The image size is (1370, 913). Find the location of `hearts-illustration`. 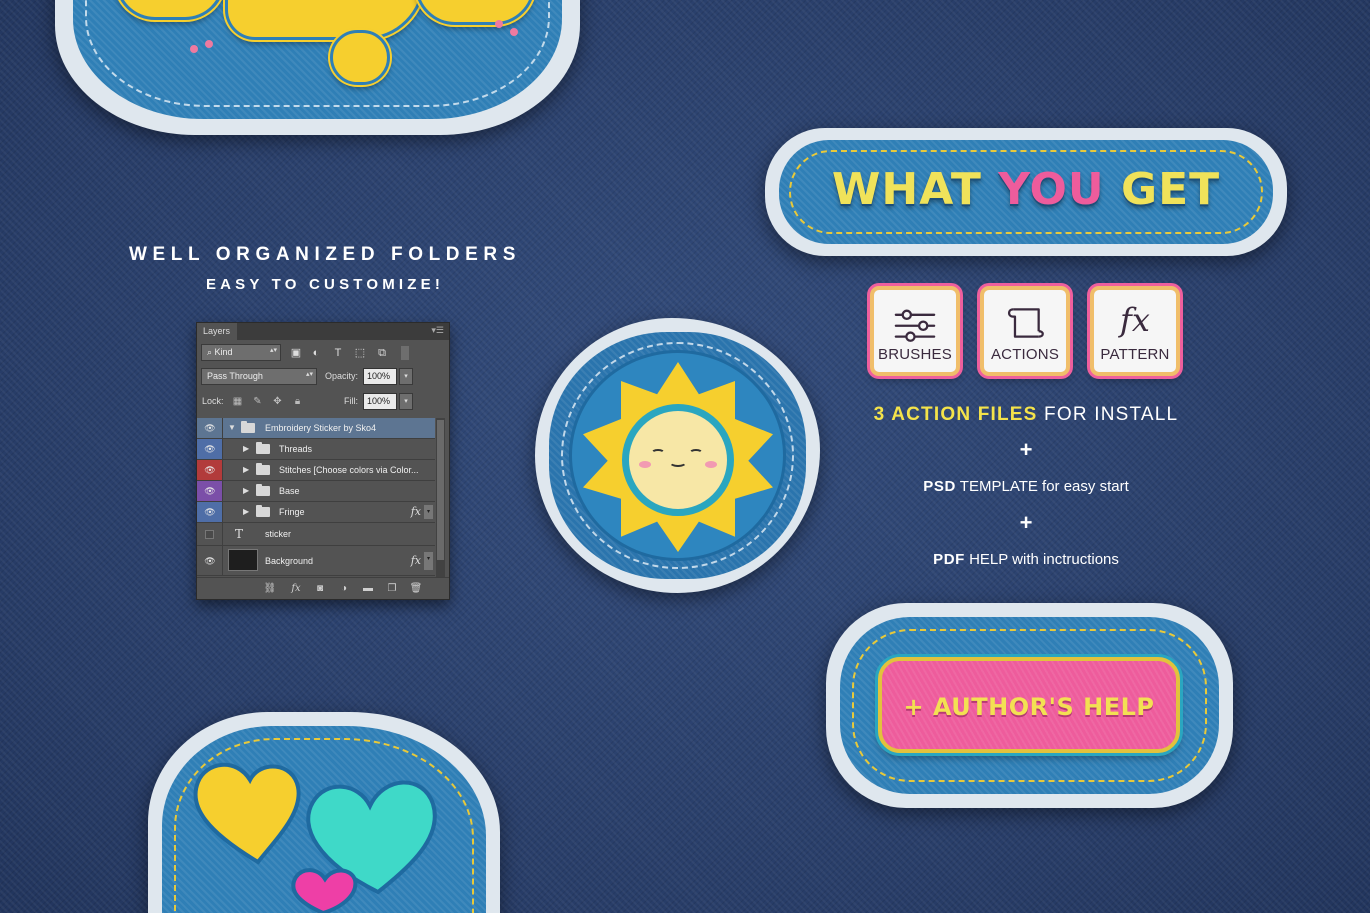

hearts-illustration is located at coordinates (315, 837).